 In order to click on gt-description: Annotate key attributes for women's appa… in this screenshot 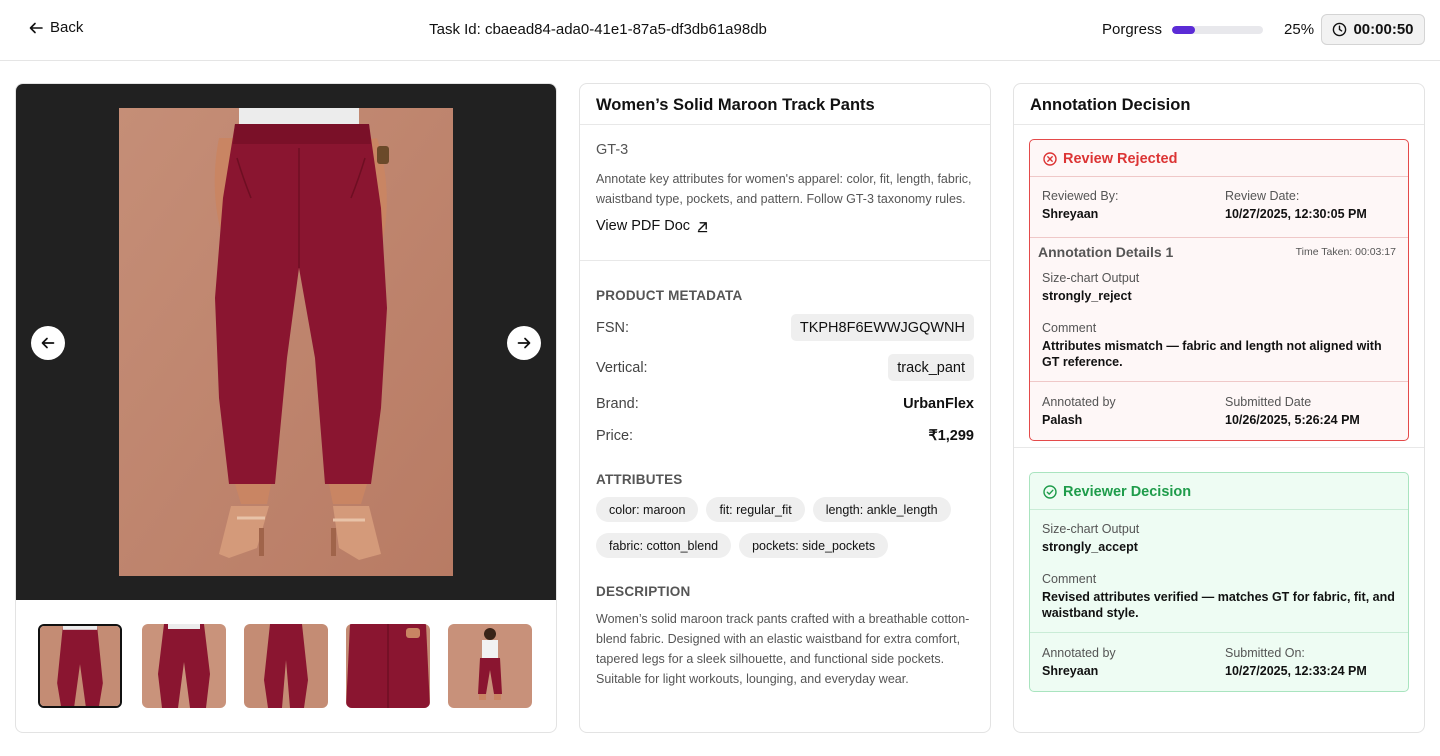, I will do `click(784, 189)`.